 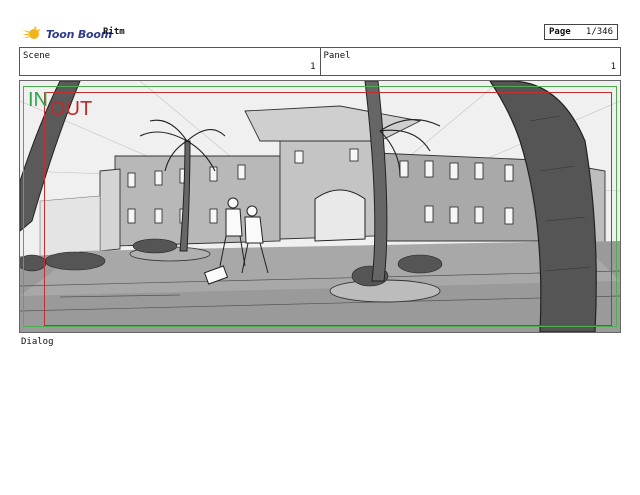 What do you see at coordinates (37, 56) in the screenshot?
I see `scene-label: Scene` at bounding box center [37, 56].